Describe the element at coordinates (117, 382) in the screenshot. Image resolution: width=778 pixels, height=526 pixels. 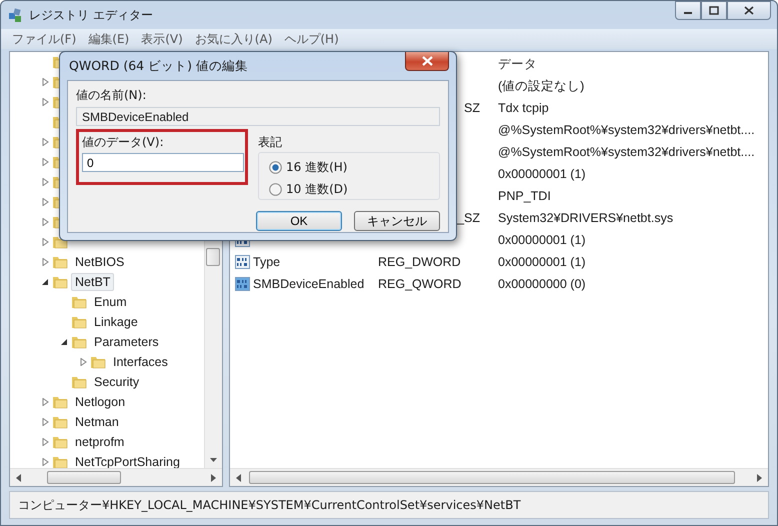
I see `tree-item: Security` at that location.